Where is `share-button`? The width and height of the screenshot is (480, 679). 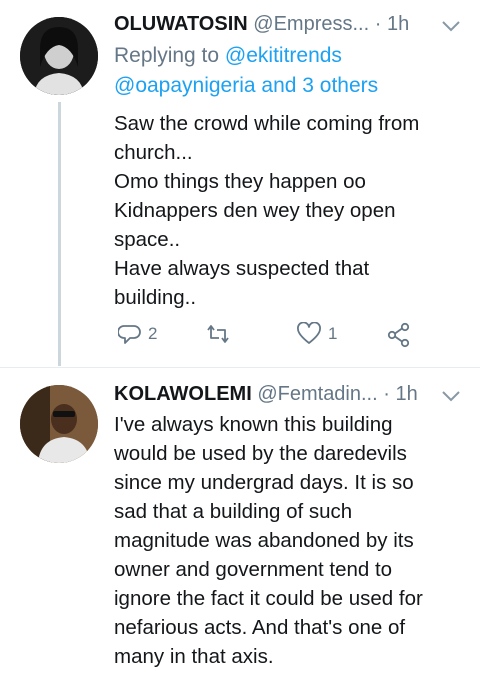
share-button is located at coordinates (399, 335).